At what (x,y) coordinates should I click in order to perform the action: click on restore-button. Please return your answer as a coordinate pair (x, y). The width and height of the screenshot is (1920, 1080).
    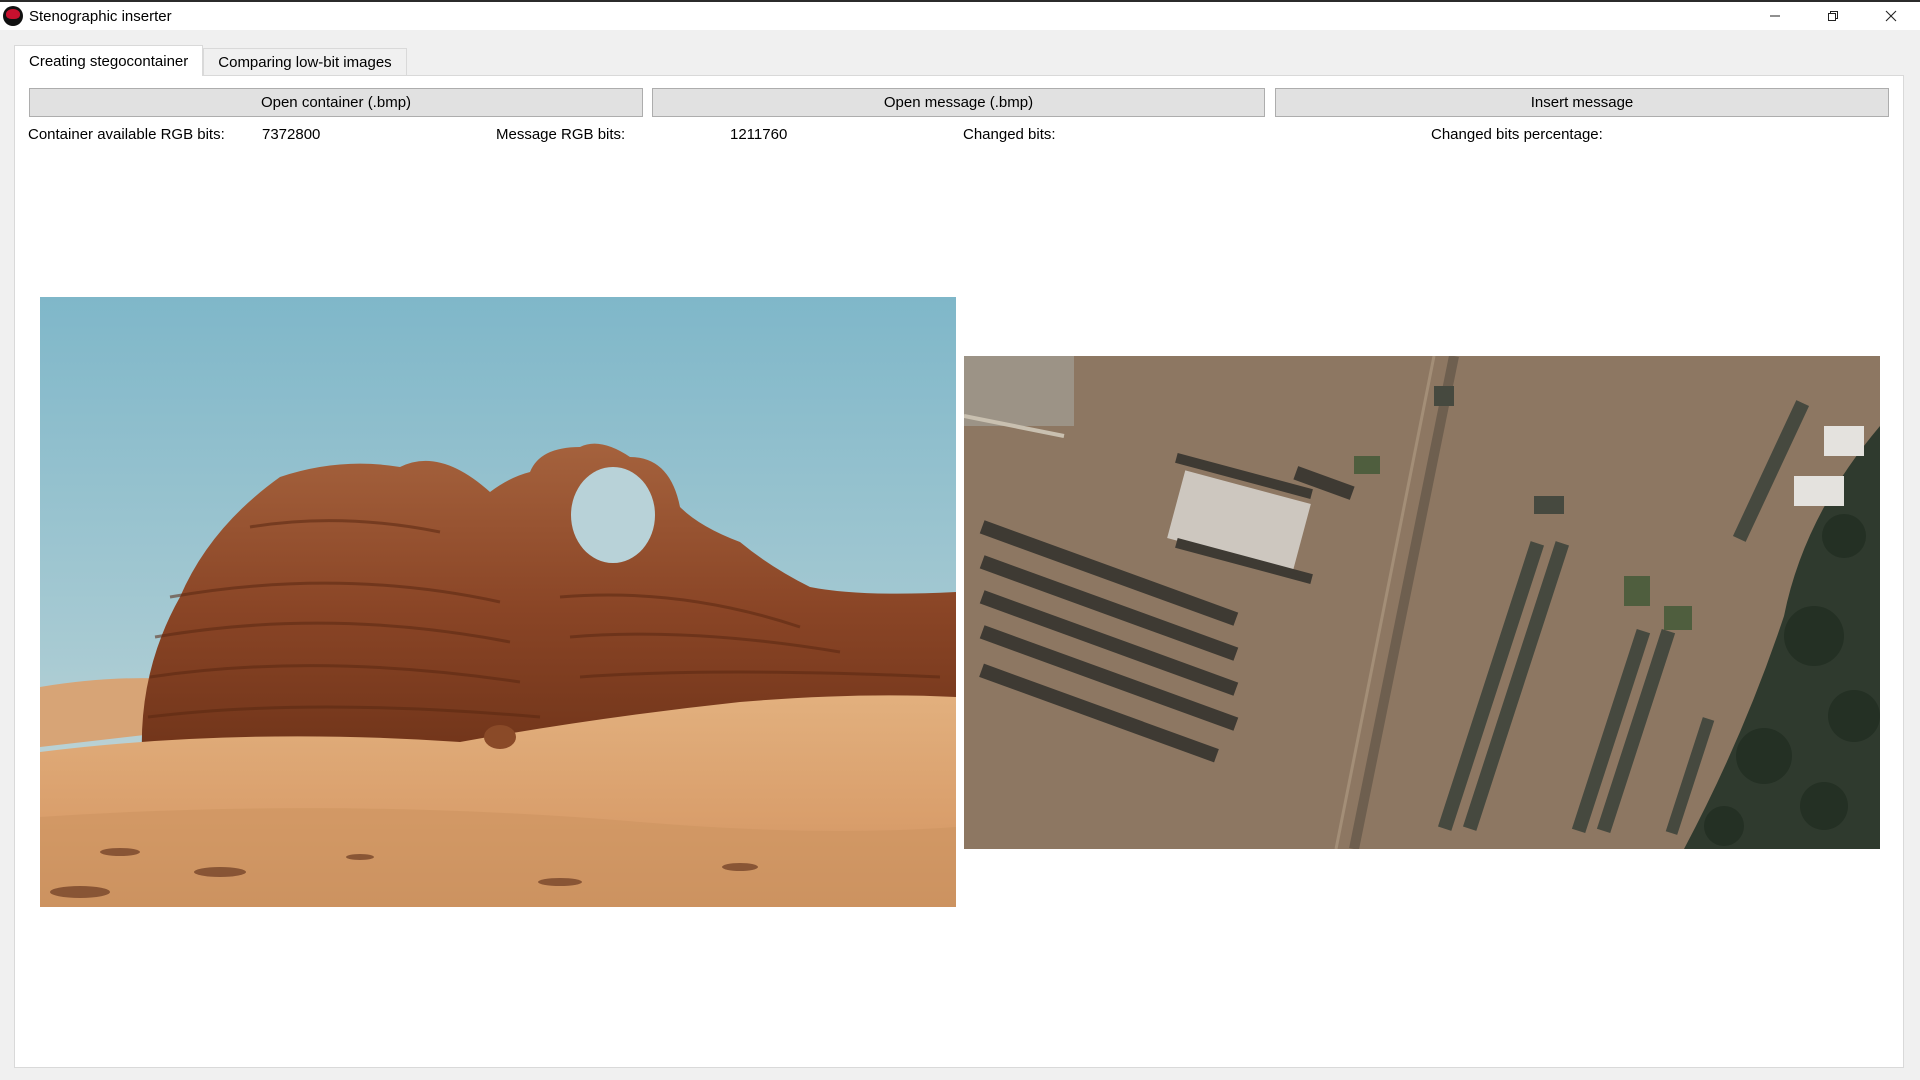
    Looking at the image, I should click on (1833, 16).